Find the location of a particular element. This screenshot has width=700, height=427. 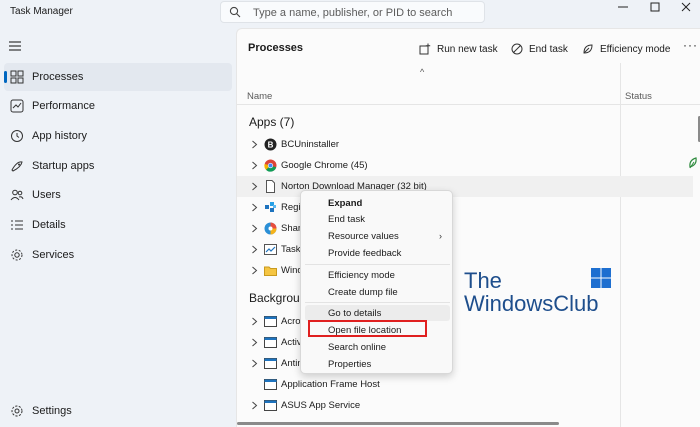

menu-item-label: Resource values is located at coordinates (363, 236).